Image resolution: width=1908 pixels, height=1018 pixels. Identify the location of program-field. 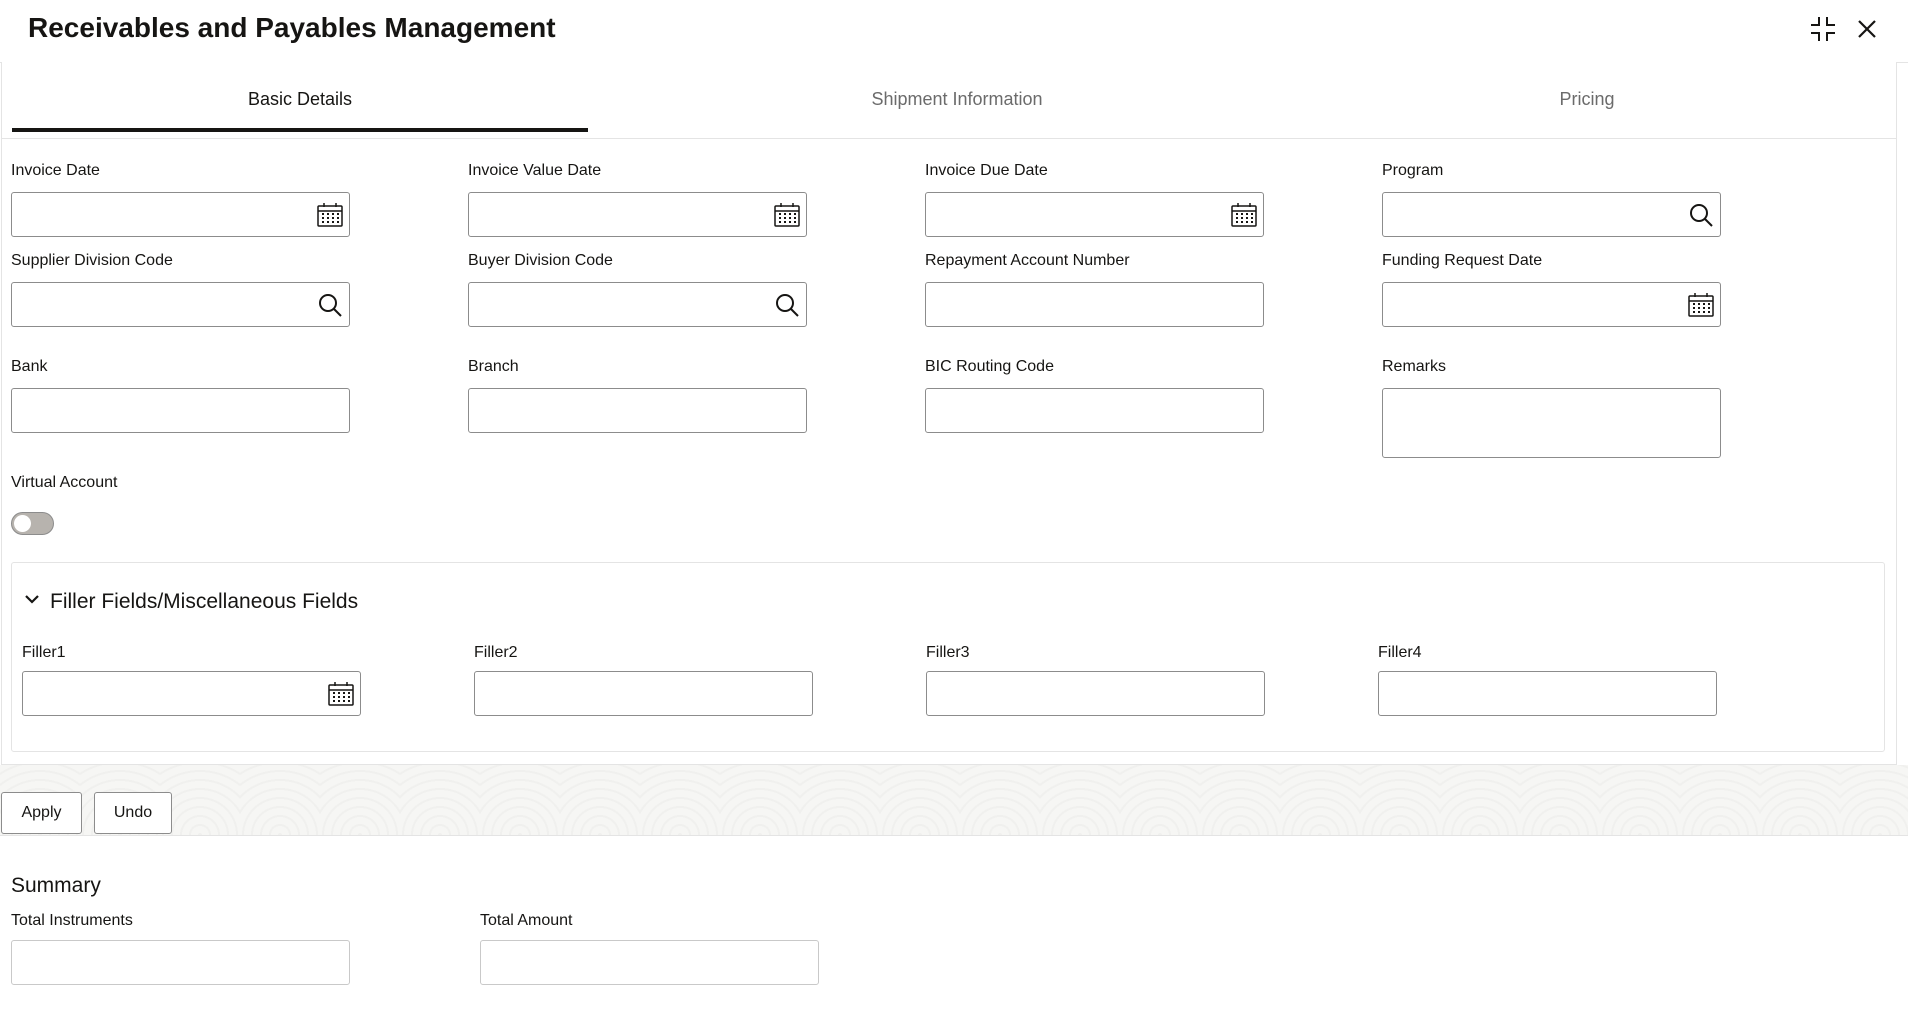
(1551, 214).